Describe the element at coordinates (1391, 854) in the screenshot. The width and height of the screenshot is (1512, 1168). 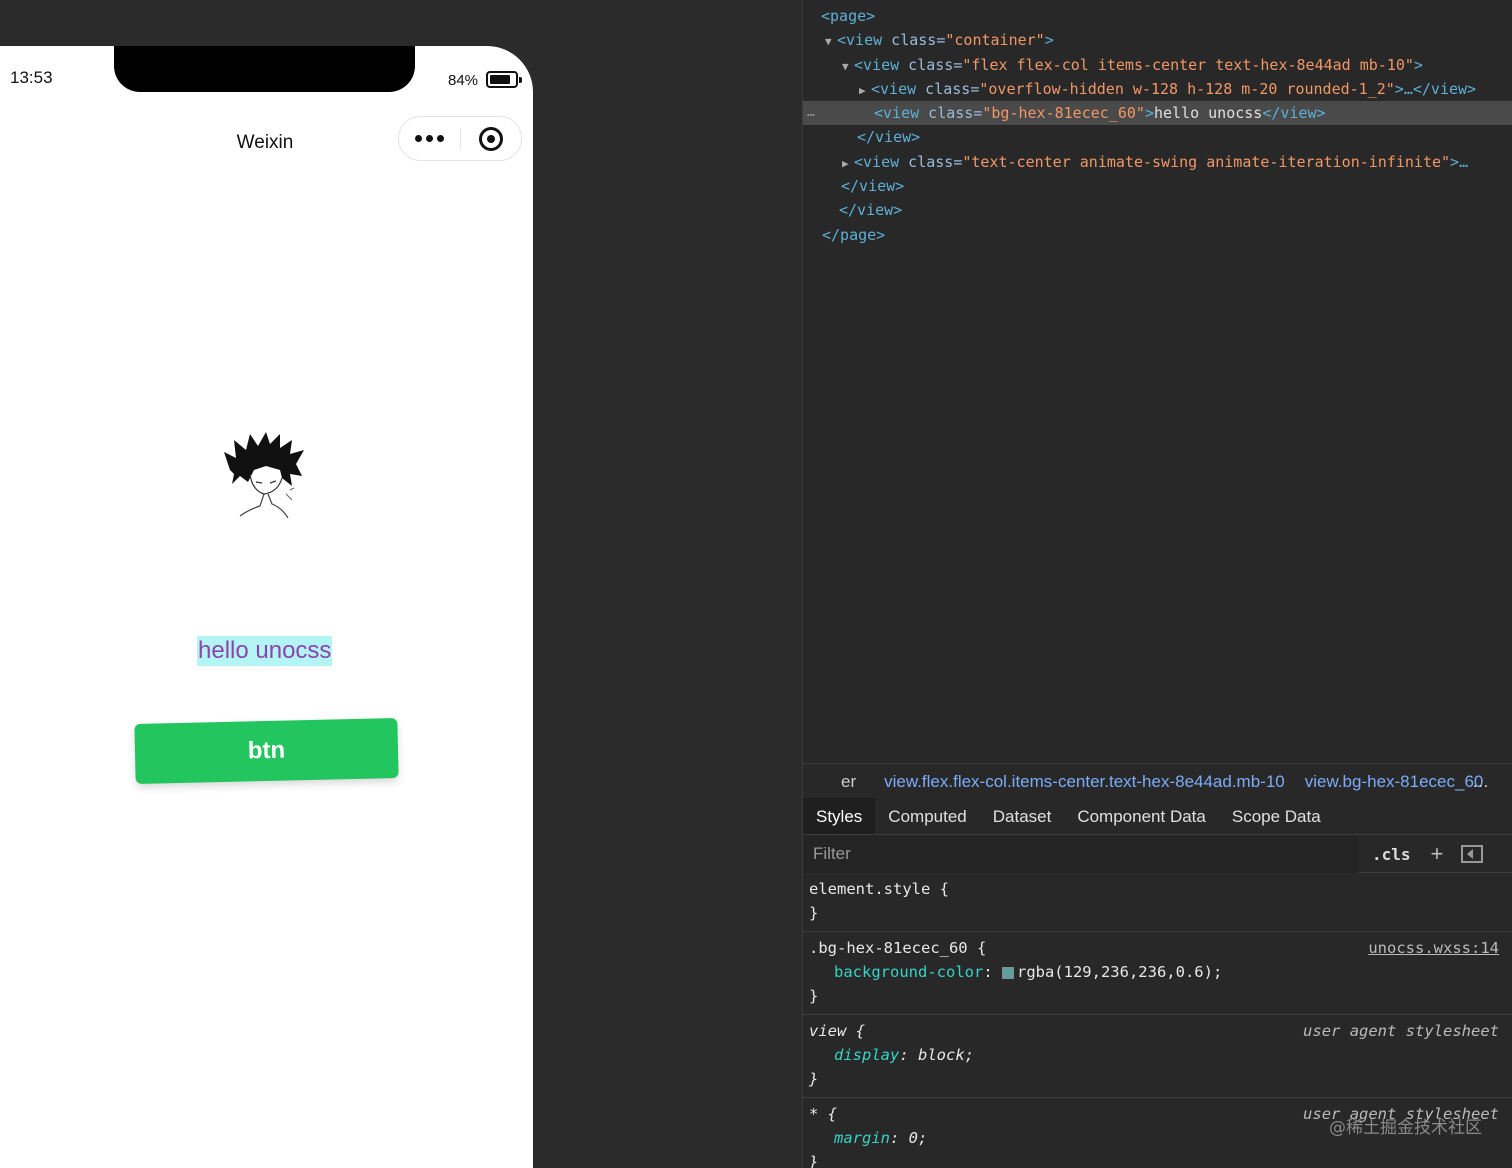
I see `cls-button: .cls` at that location.